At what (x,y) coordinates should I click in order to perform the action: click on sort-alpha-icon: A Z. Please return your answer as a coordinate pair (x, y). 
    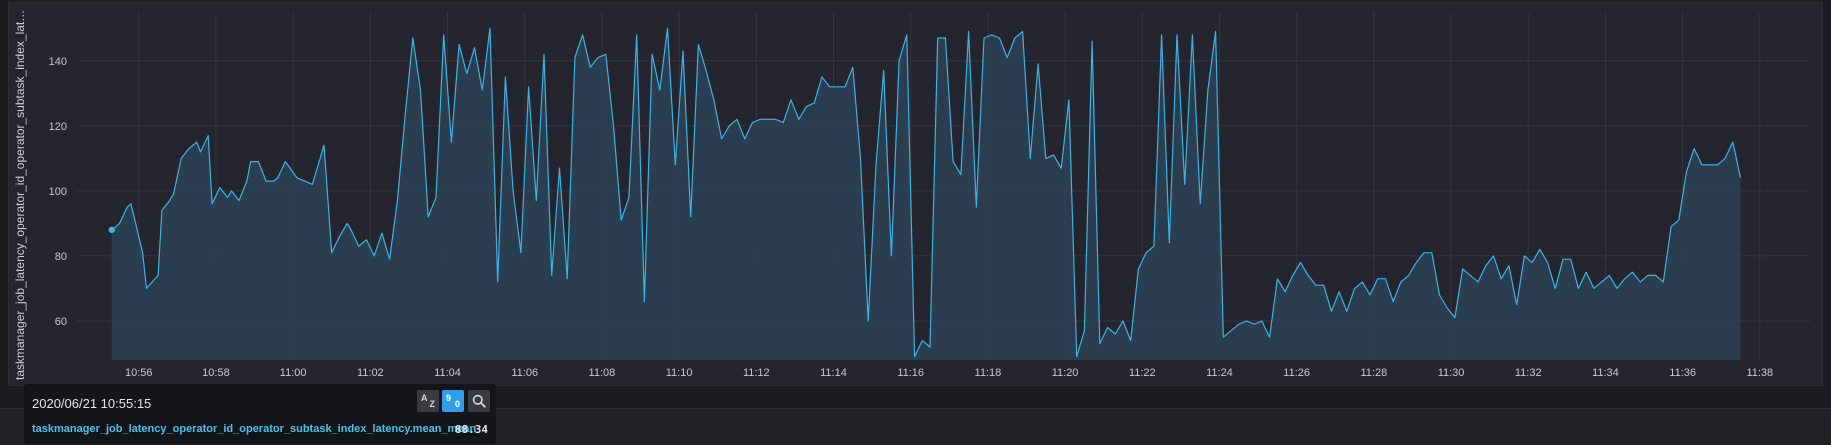
    Looking at the image, I should click on (428, 401).